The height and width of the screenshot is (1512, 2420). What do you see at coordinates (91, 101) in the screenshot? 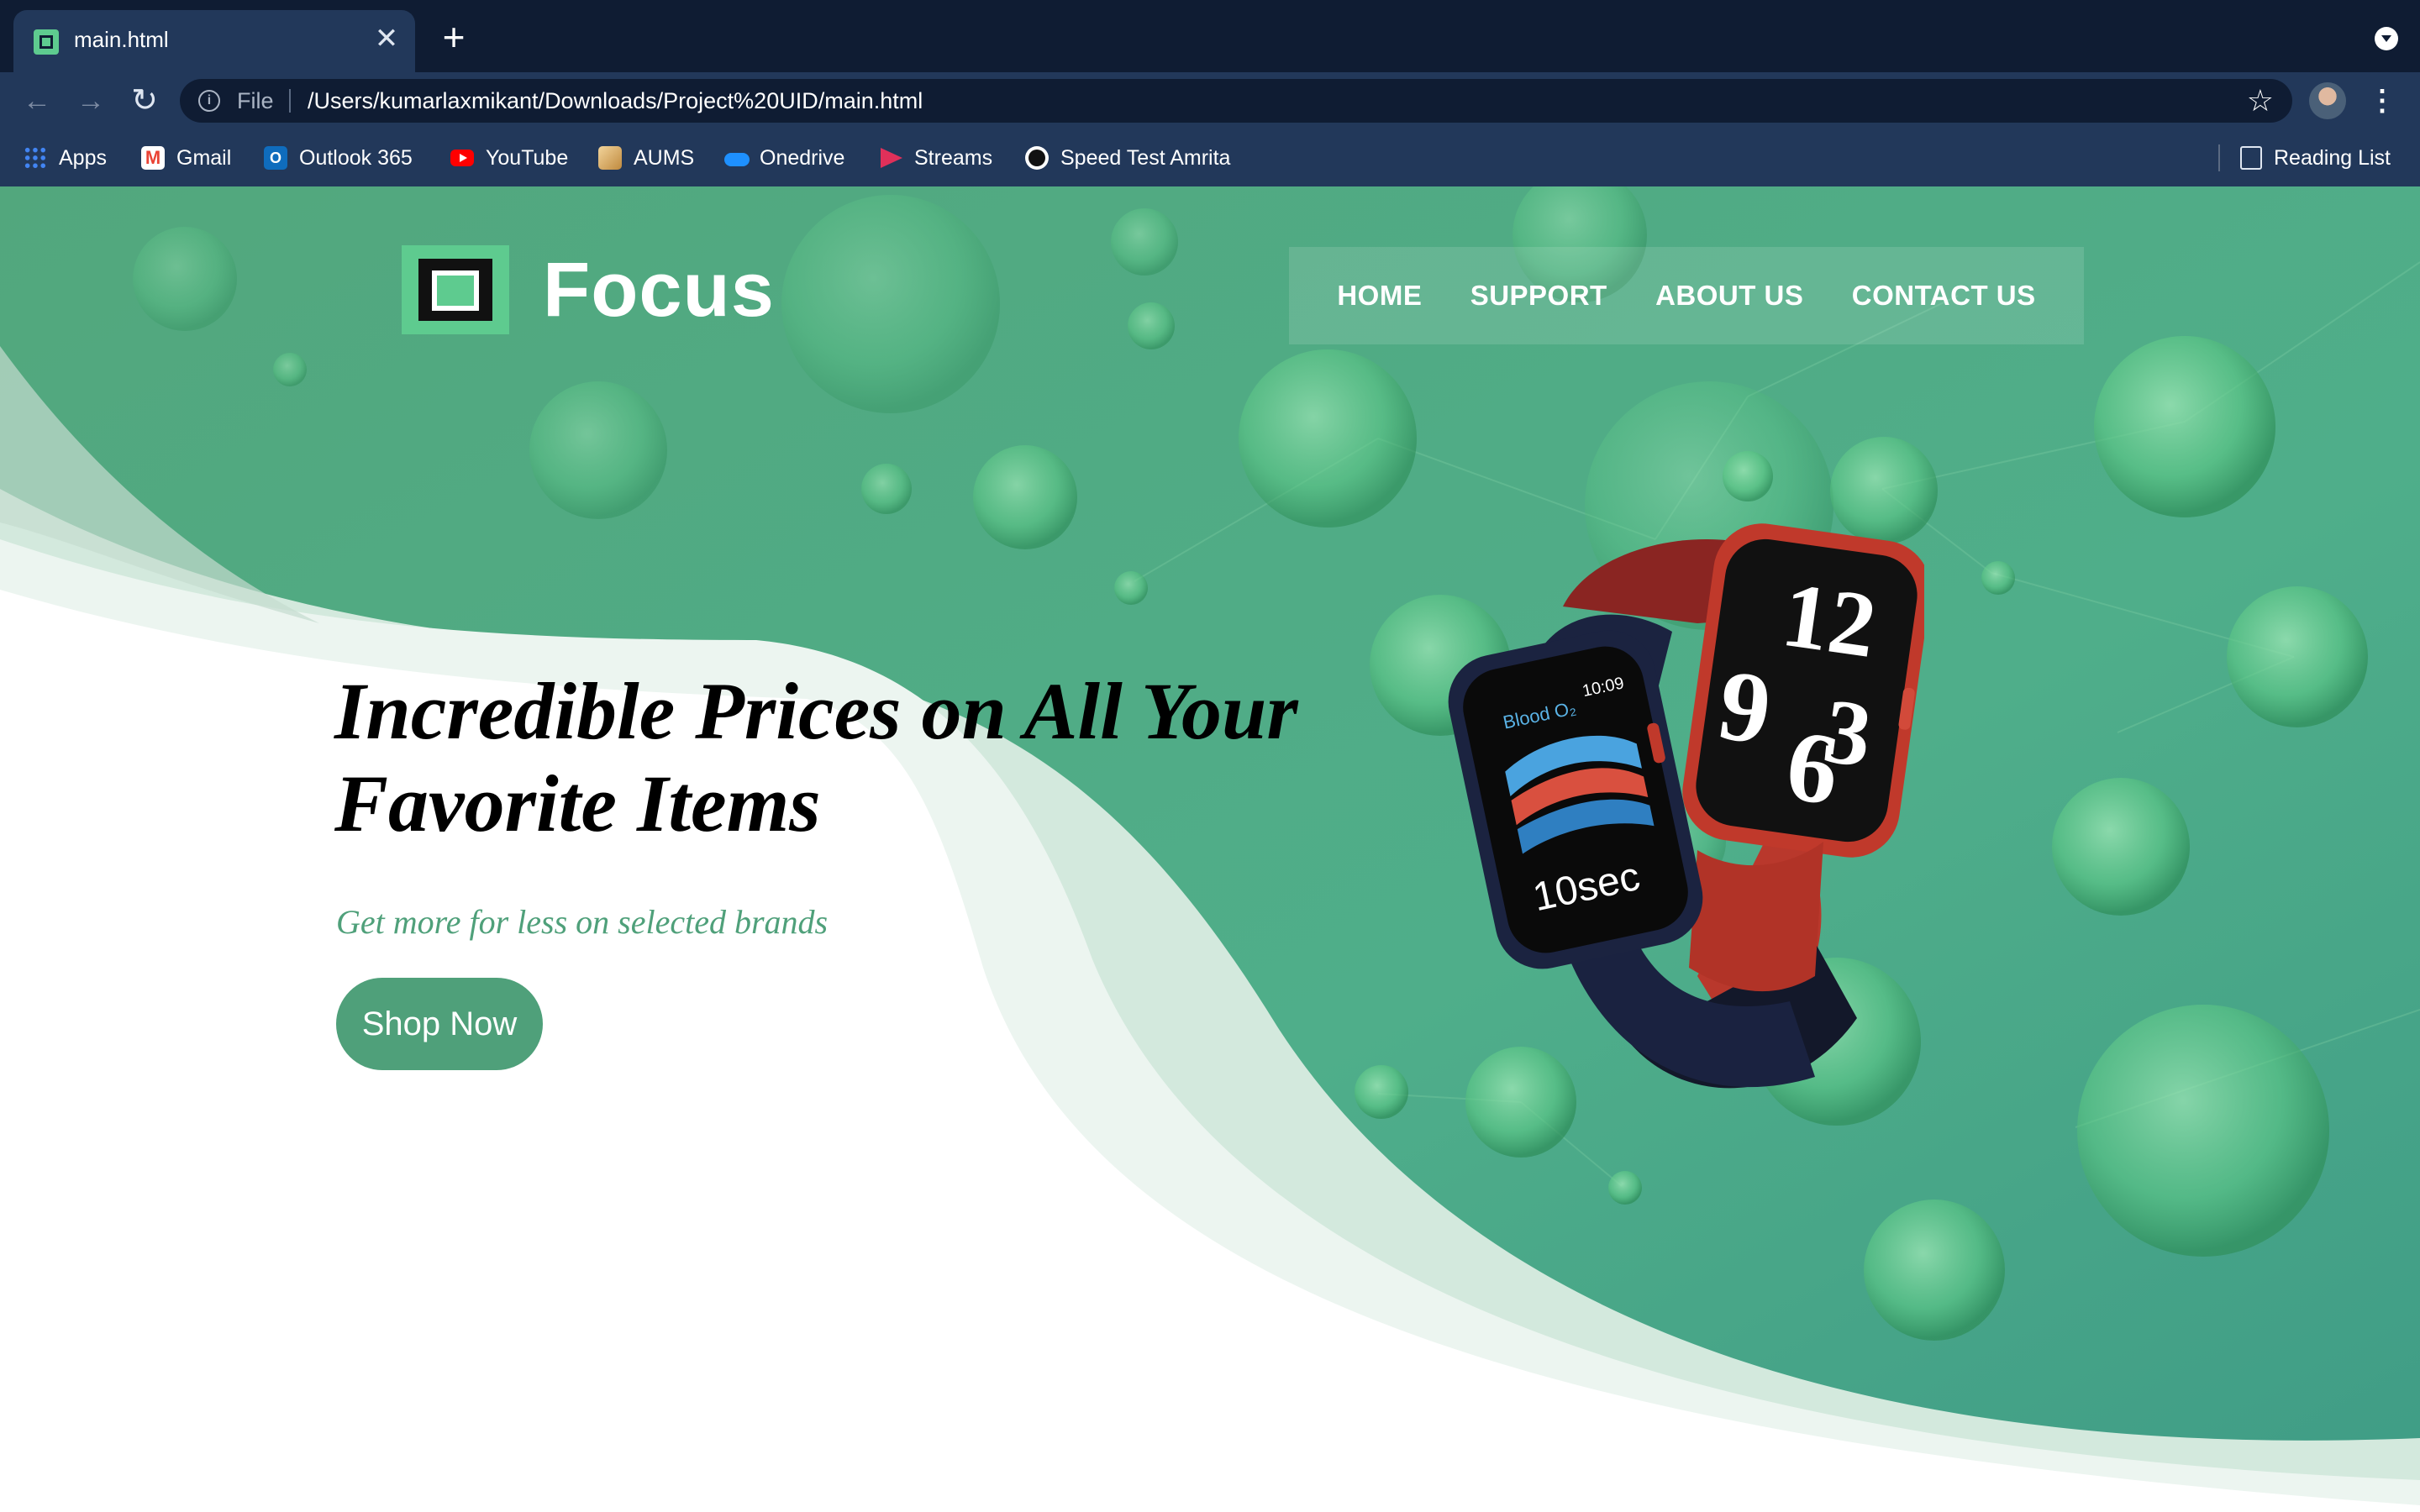
I see `forward-icon: →` at bounding box center [91, 101].